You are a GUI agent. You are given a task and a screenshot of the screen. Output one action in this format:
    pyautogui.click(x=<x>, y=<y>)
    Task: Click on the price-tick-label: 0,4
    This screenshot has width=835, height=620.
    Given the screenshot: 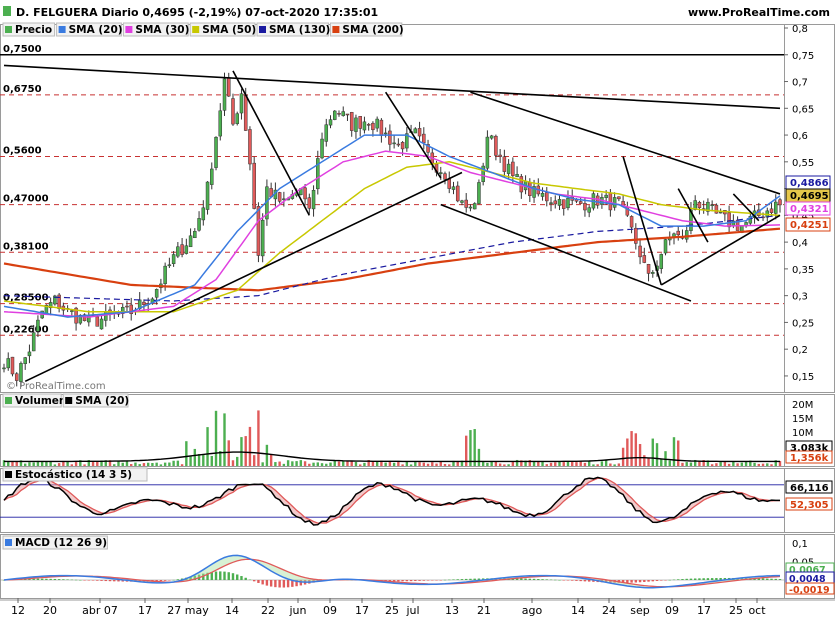 What is the action you would take?
    pyautogui.click(x=800, y=243)
    